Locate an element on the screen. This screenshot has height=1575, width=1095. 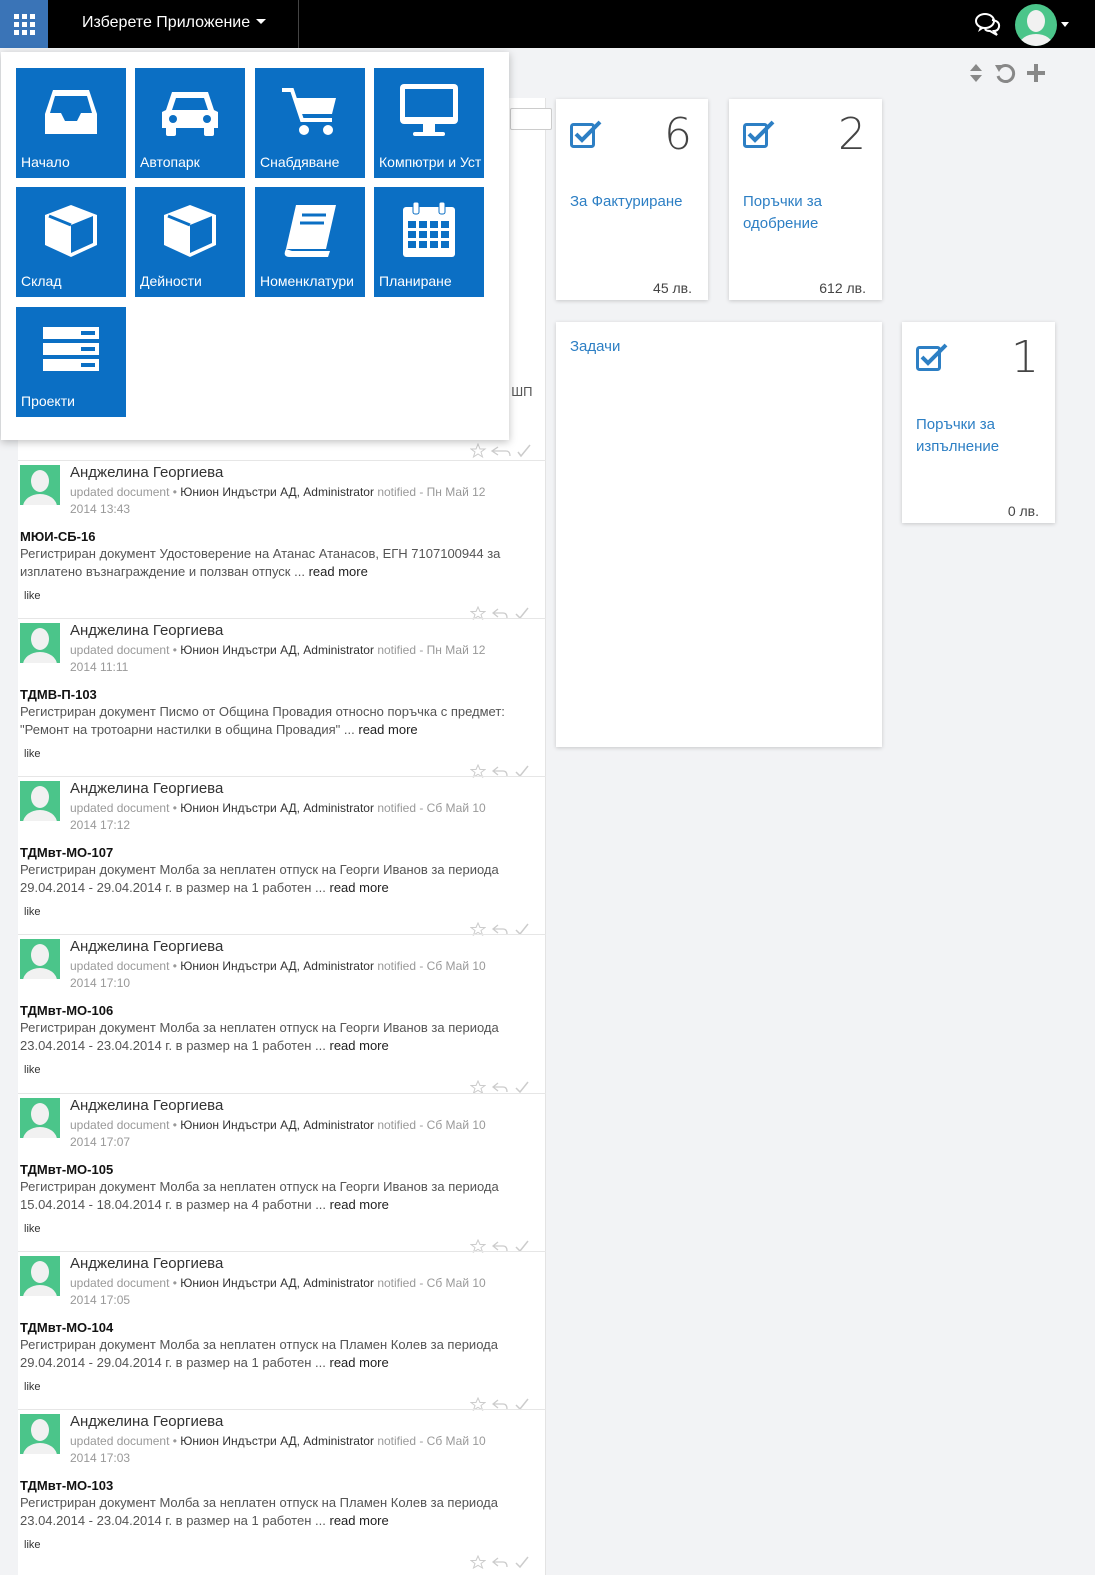
card-title-link: За Фактуриране is located at coordinates (645, 202).